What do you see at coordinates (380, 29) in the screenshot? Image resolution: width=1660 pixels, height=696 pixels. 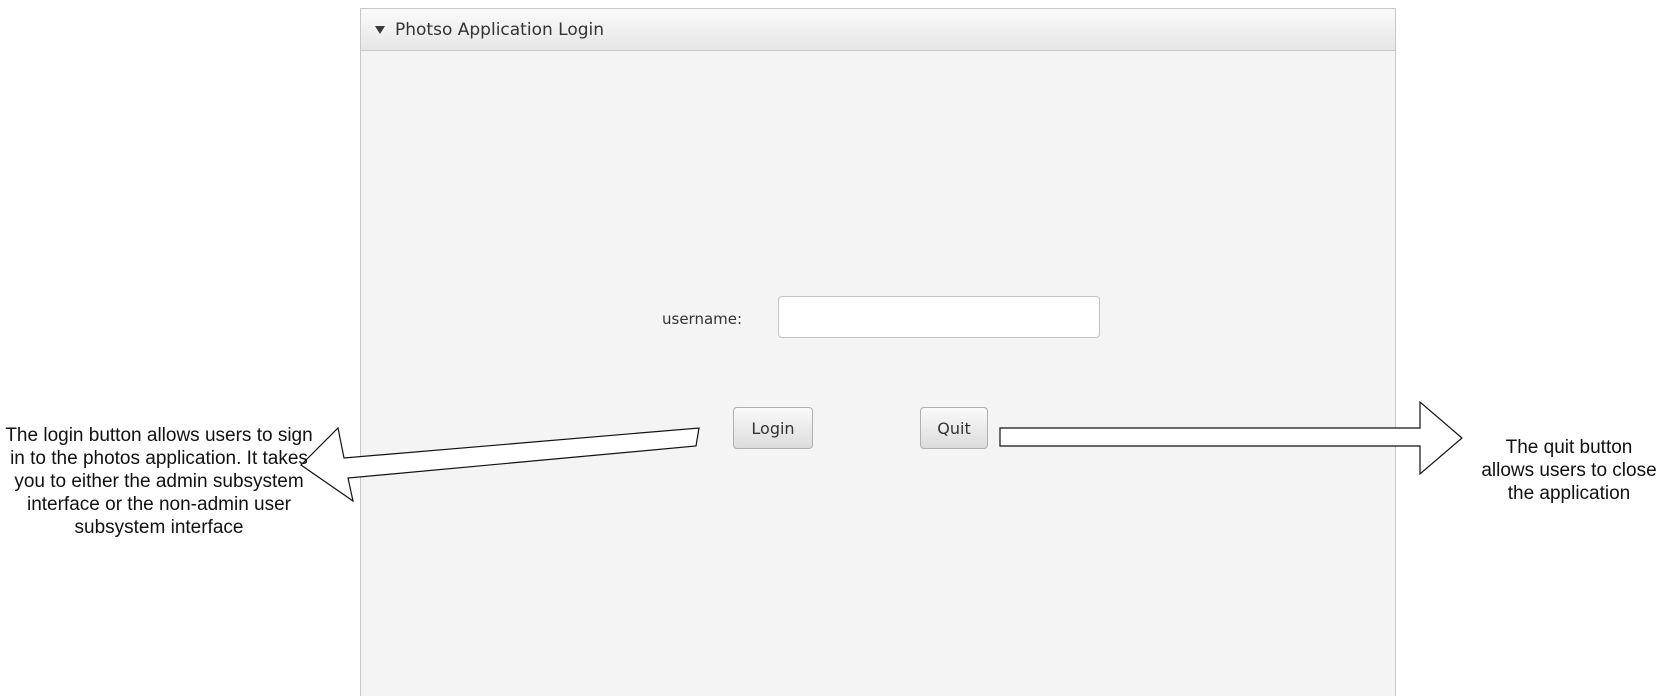 I see `collapse-triangle-icon` at bounding box center [380, 29].